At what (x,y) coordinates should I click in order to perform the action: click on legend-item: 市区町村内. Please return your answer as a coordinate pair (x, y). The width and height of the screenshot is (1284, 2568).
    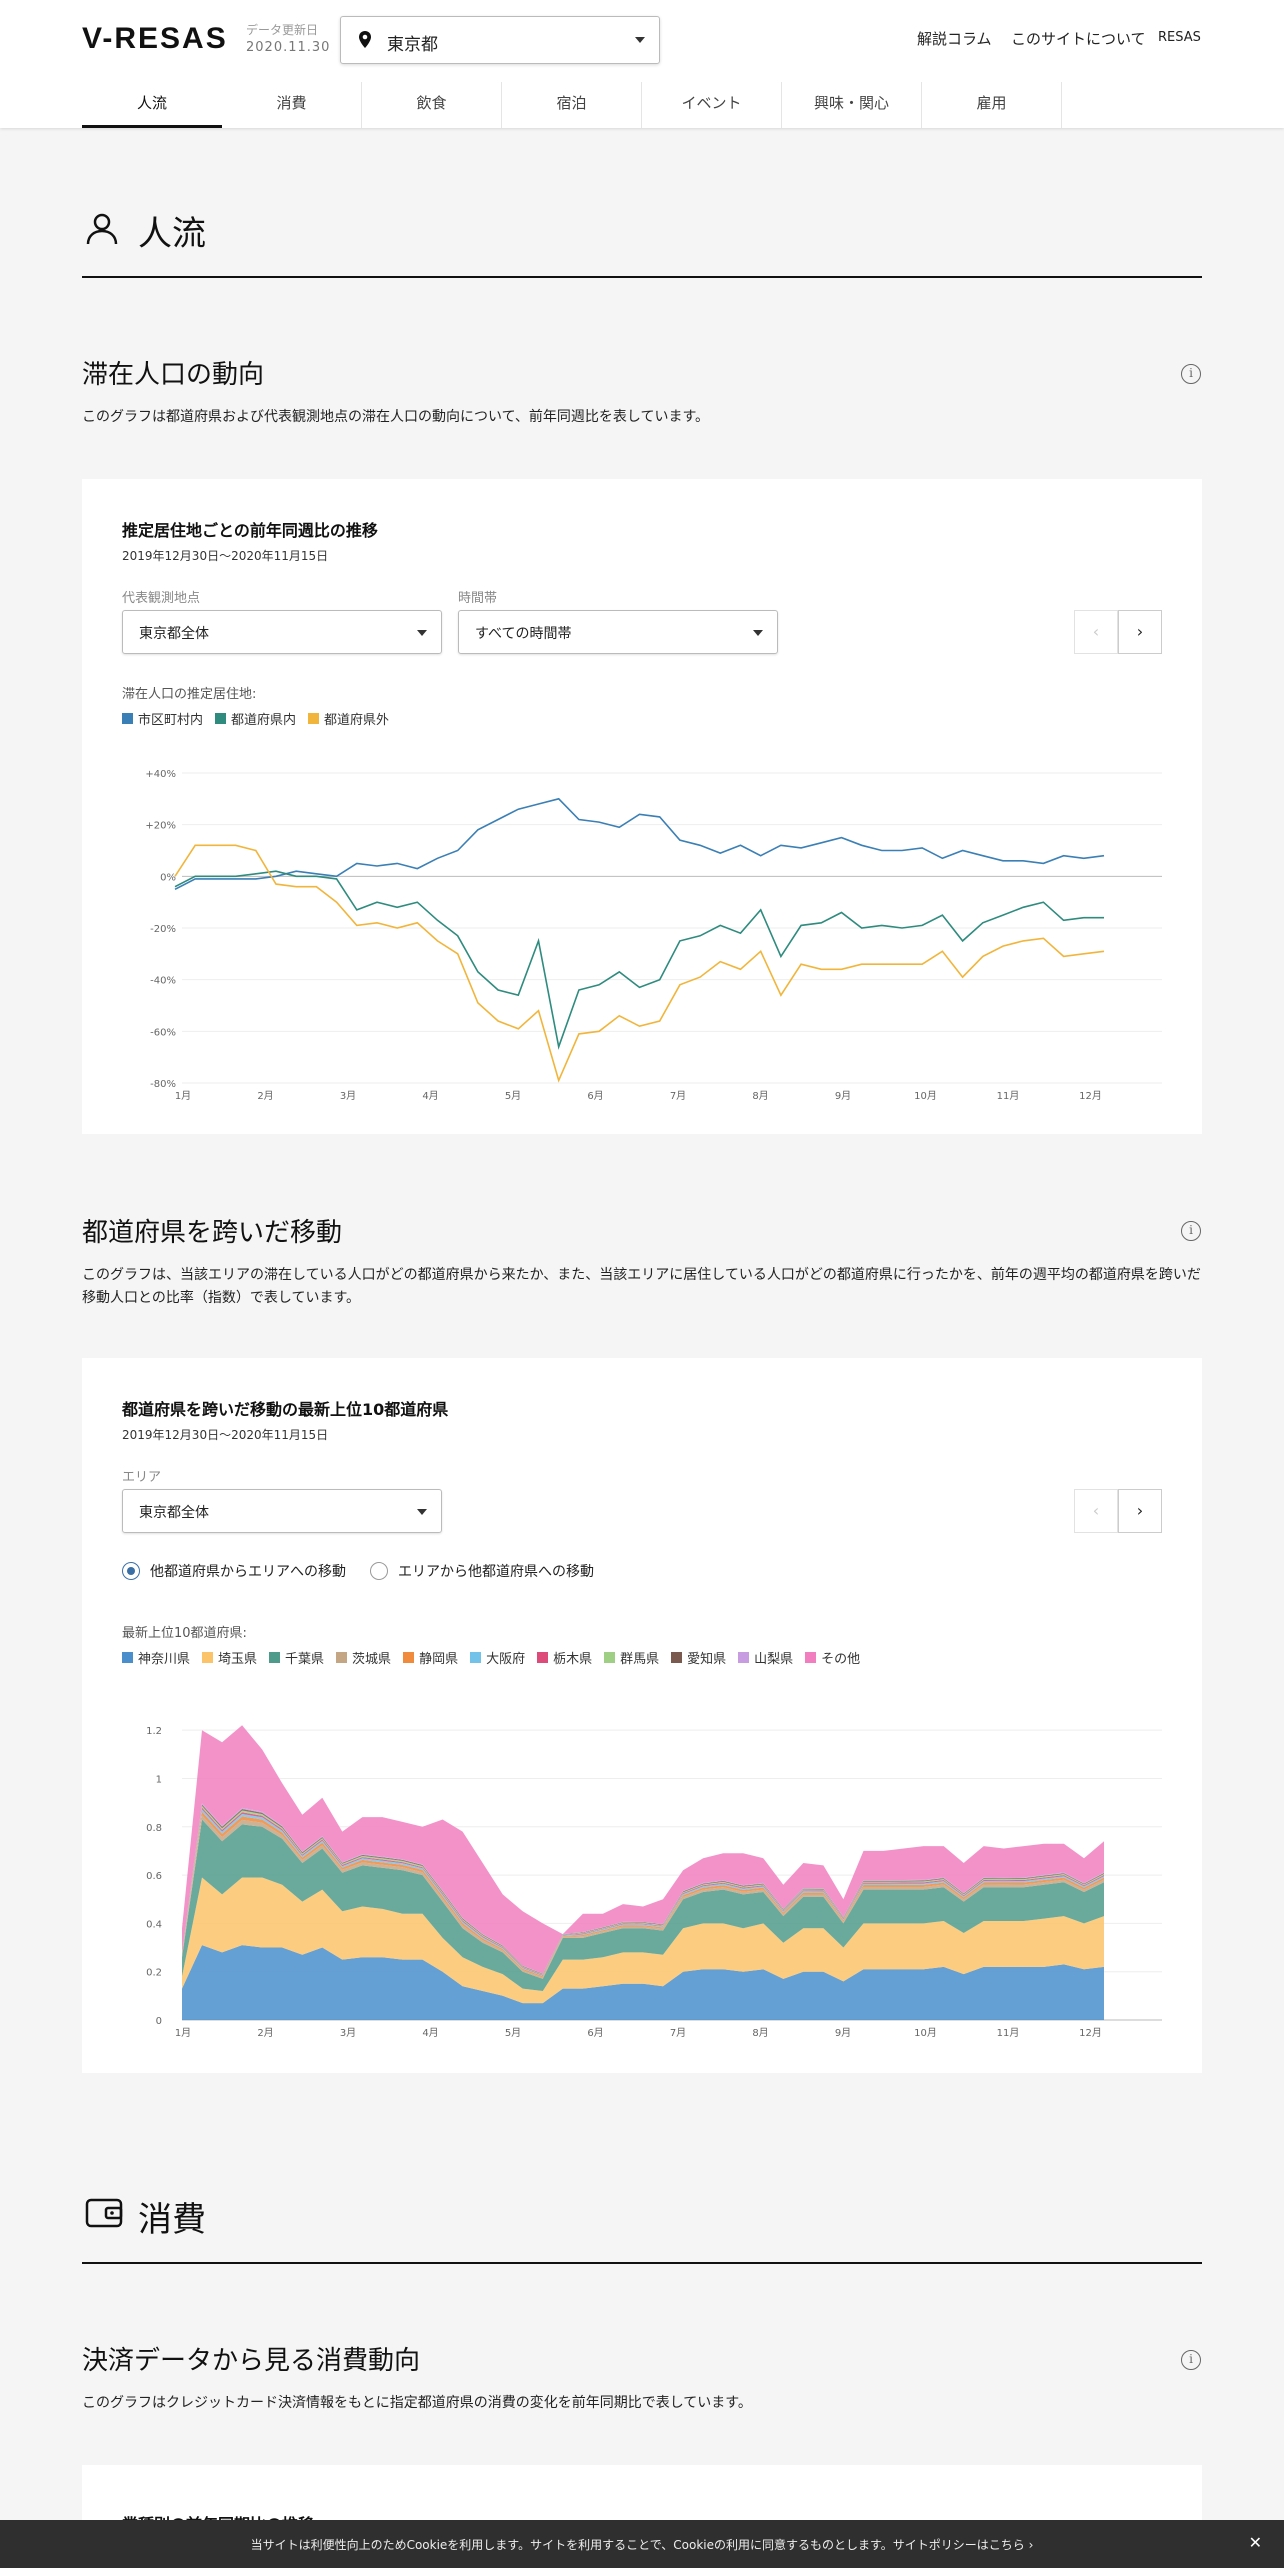
    Looking at the image, I should click on (162, 718).